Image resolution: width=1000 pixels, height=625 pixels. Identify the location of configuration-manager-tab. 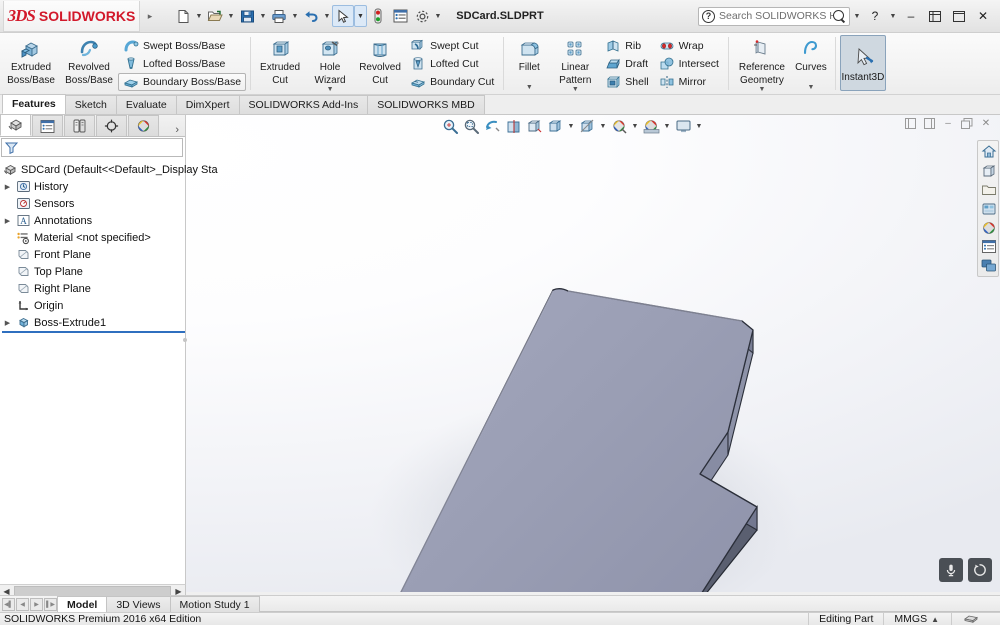
(79, 125).